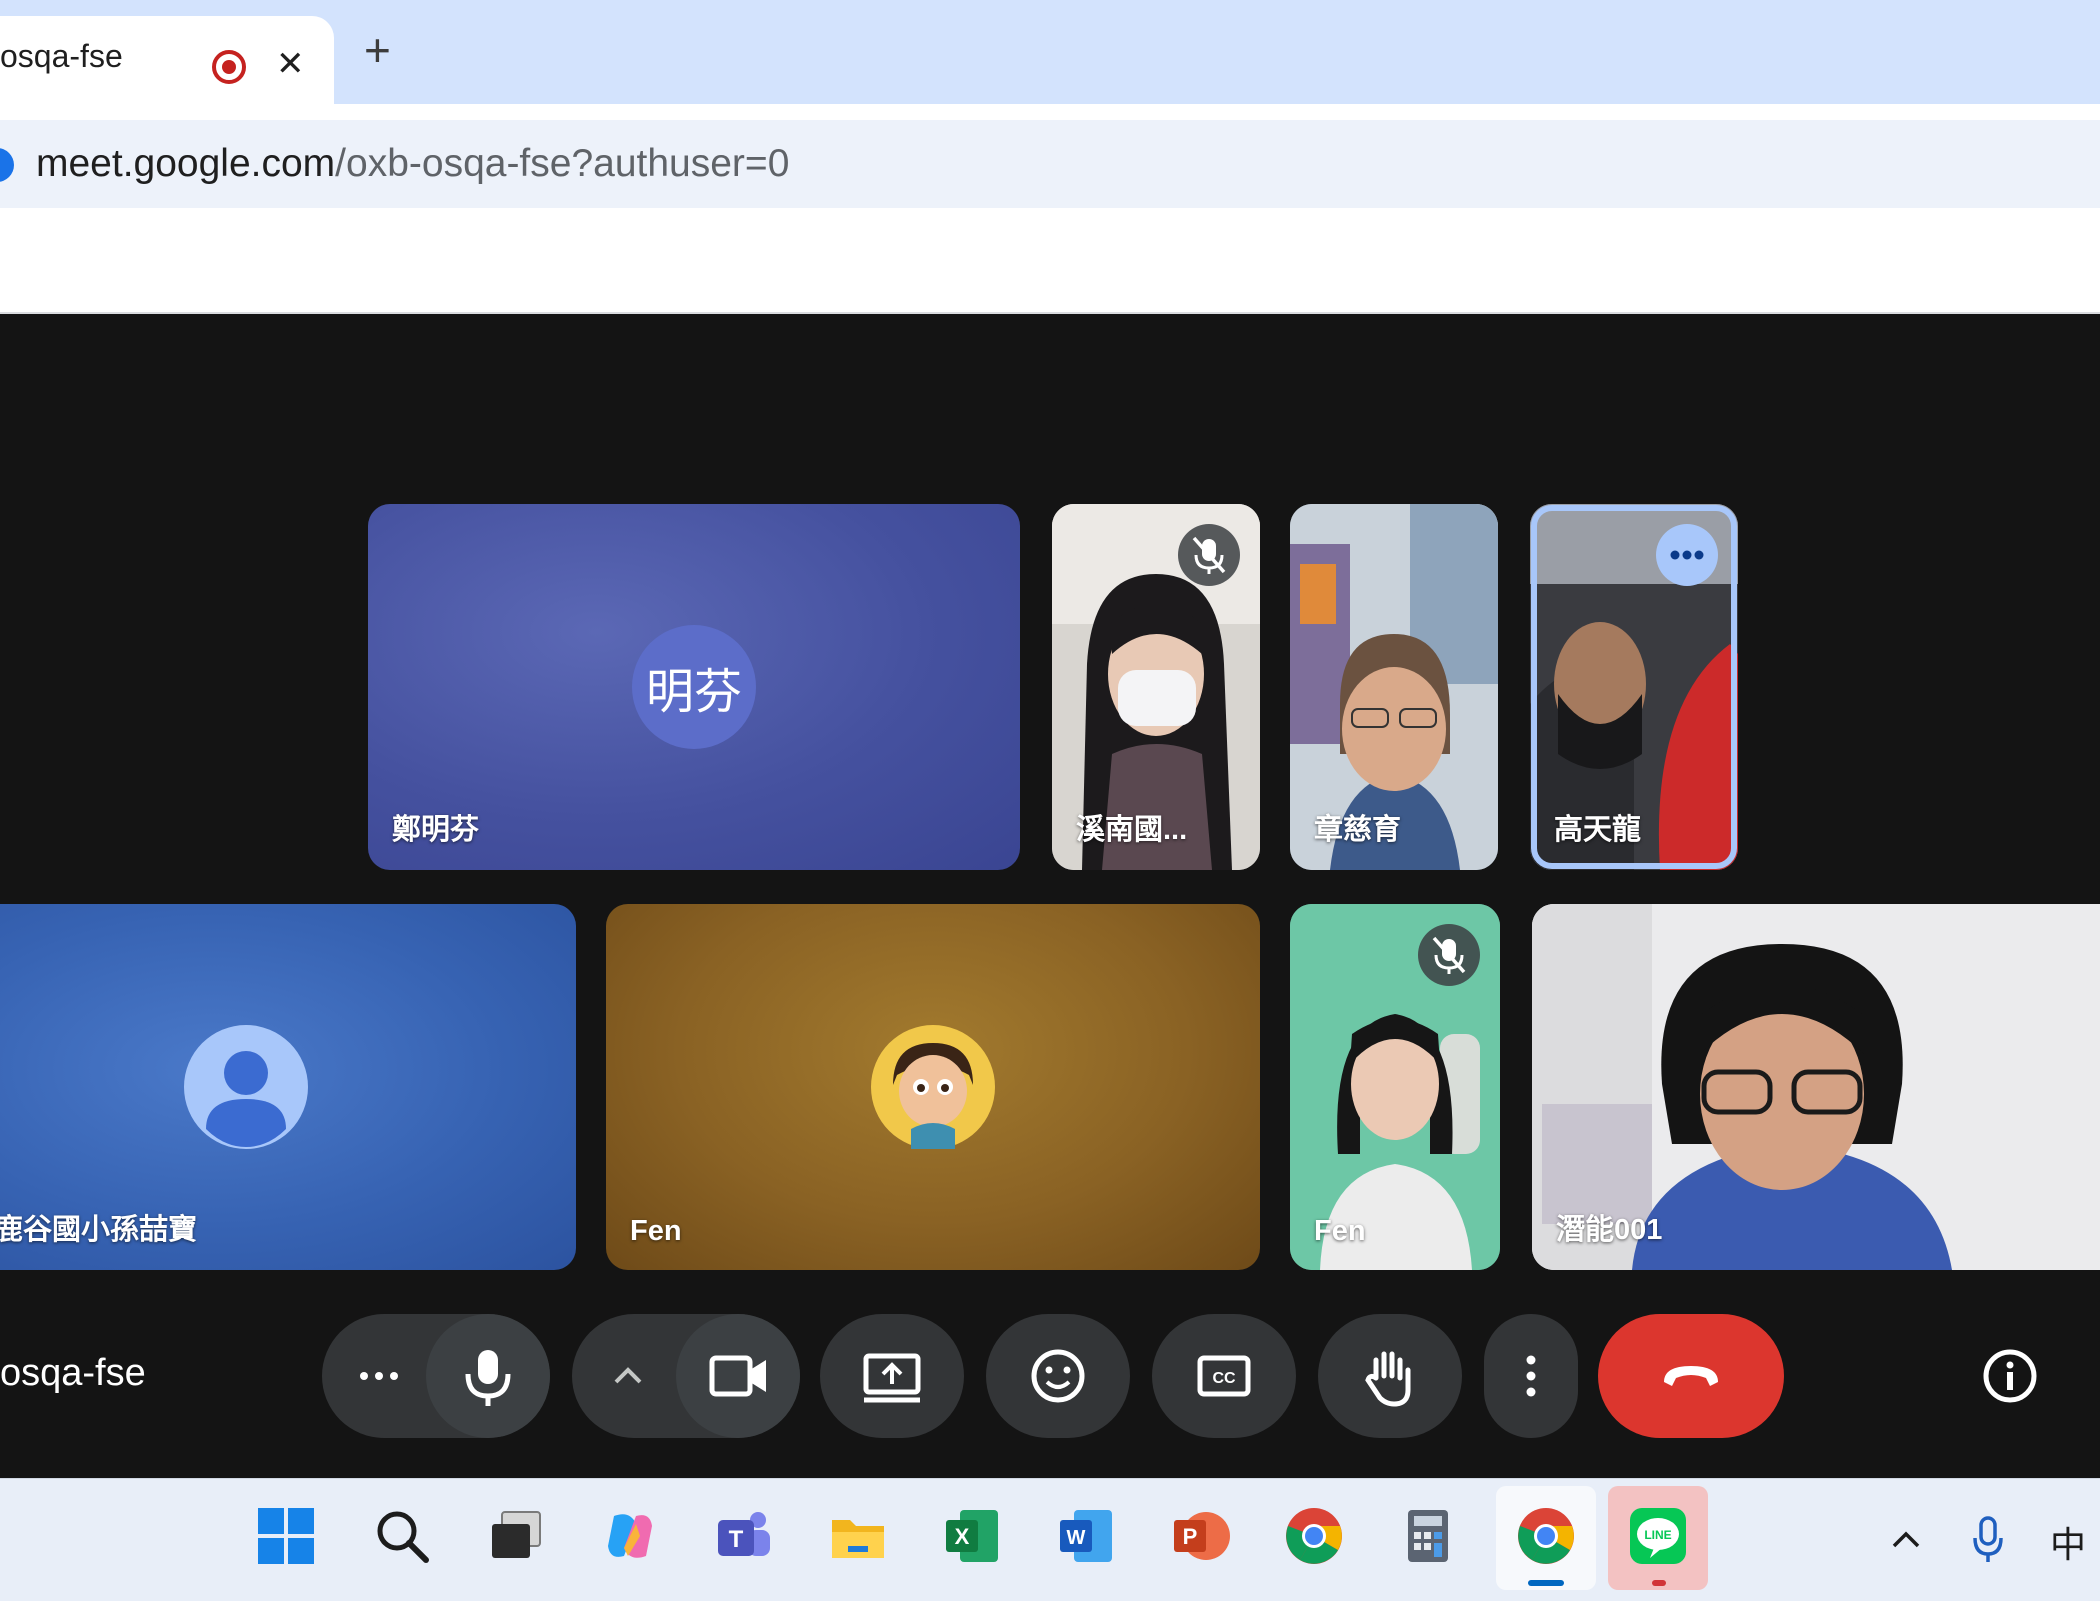  I want to click on microphone-button, so click(488, 1376).